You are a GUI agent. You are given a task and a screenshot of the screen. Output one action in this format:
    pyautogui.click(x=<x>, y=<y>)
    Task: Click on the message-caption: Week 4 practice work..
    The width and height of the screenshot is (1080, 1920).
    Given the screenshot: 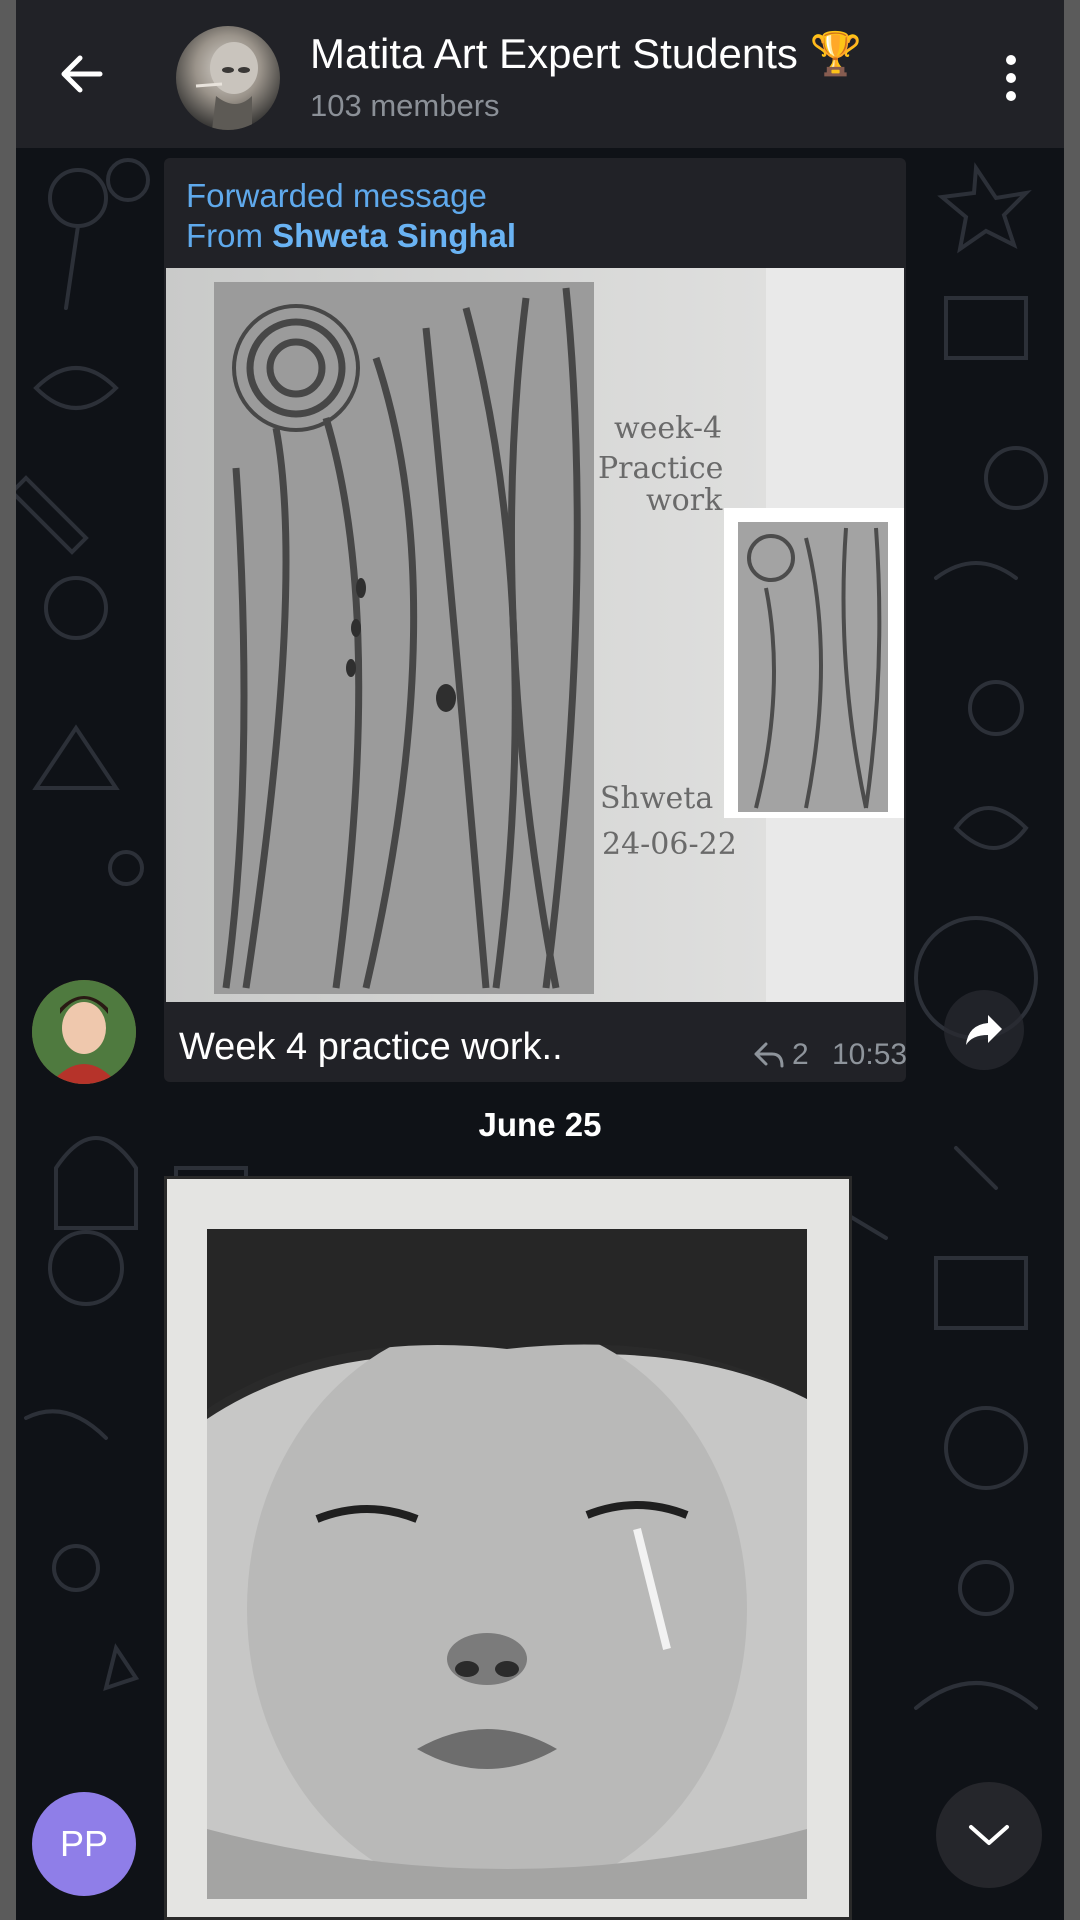 What is the action you would take?
    pyautogui.click(x=371, y=1047)
    